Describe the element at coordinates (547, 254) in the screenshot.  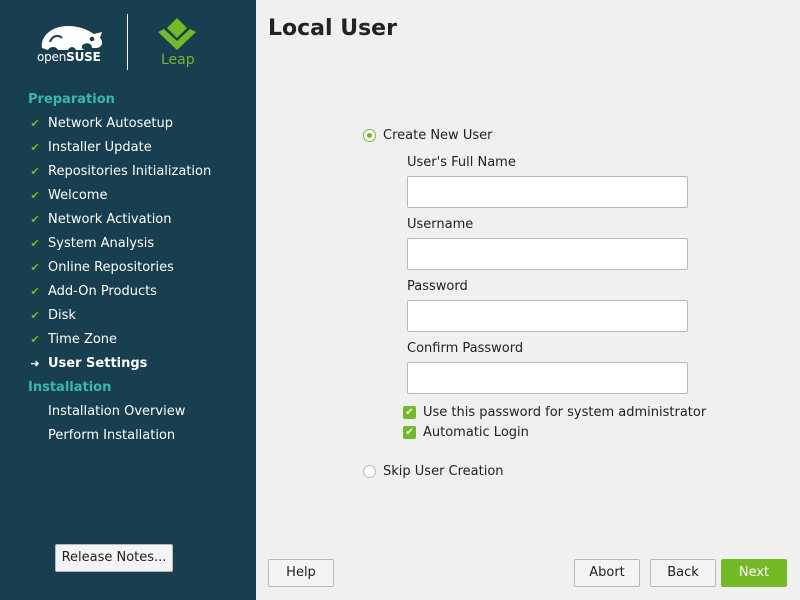
I see `username-input` at that location.